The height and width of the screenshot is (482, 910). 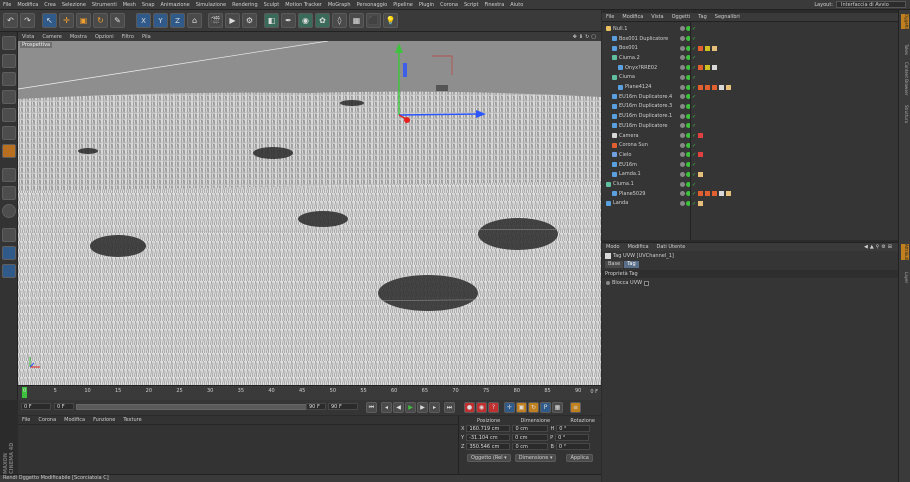 What do you see at coordinates (272, 5) in the screenshot?
I see `menu-sculpt: Sculpt` at bounding box center [272, 5].